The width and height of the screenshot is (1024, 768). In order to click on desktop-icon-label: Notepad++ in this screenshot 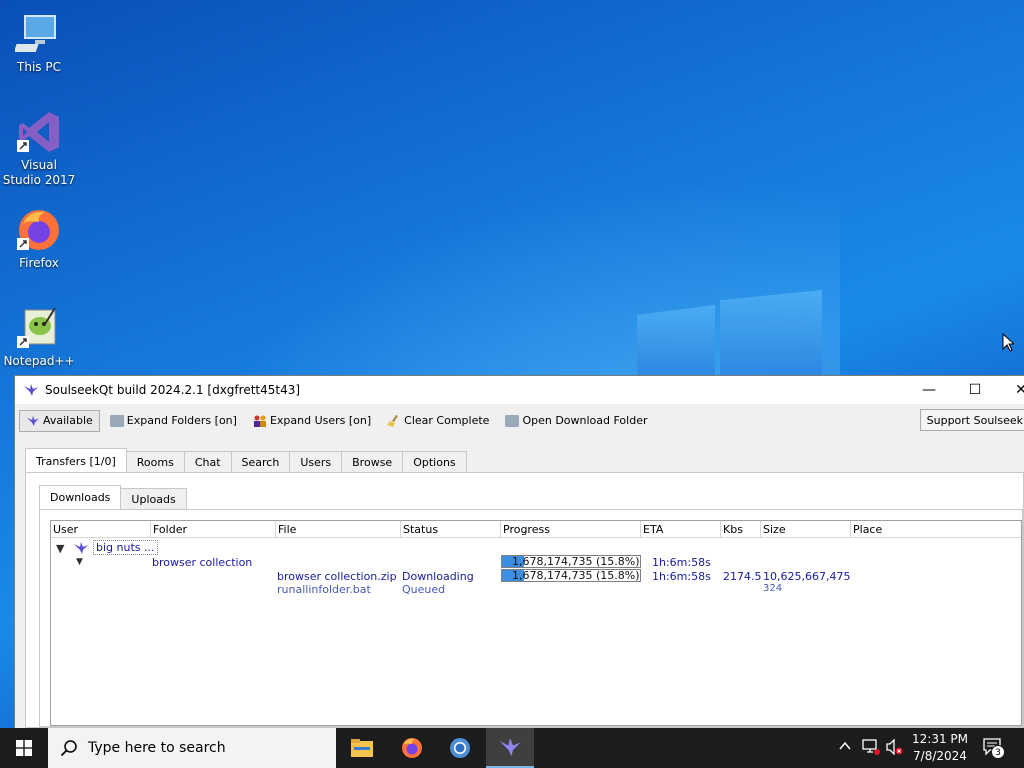, I will do `click(39, 361)`.